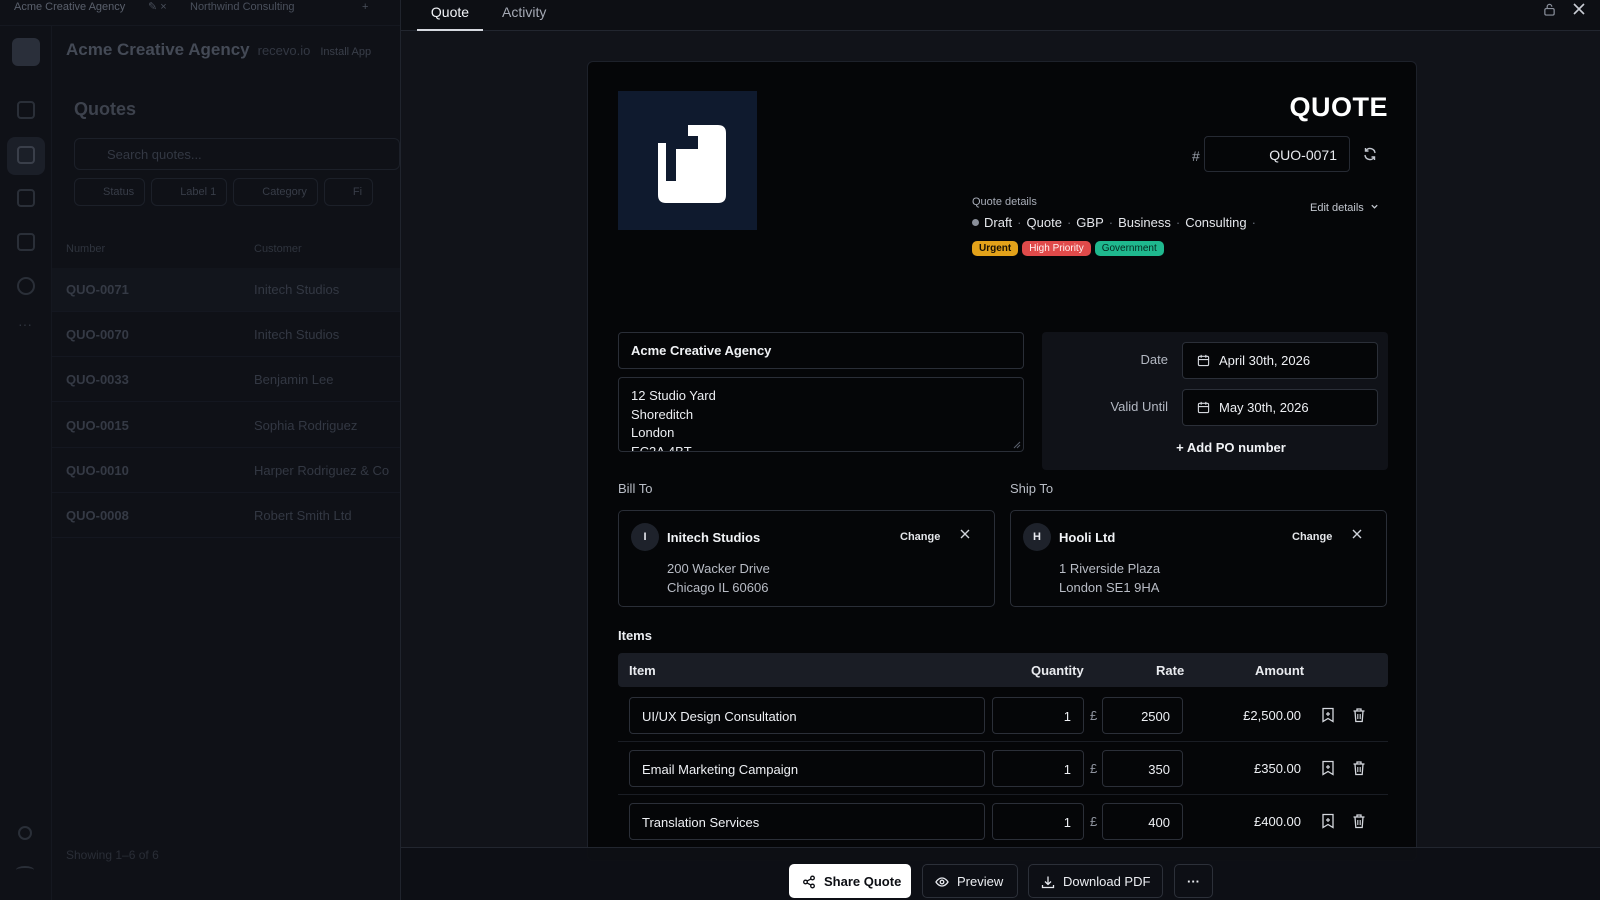 The height and width of the screenshot is (900, 1600). What do you see at coordinates (157, 7) in the screenshot?
I see `edit-icon: ✎ ×` at bounding box center [157, 7].